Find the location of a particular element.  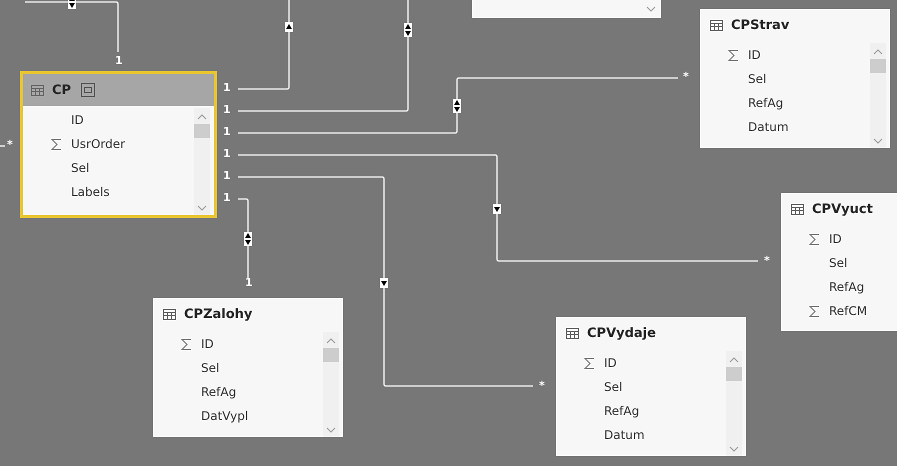

table-card: CPVyuct ID Sel RefAg RefCM is located at coordinates (839, 262).